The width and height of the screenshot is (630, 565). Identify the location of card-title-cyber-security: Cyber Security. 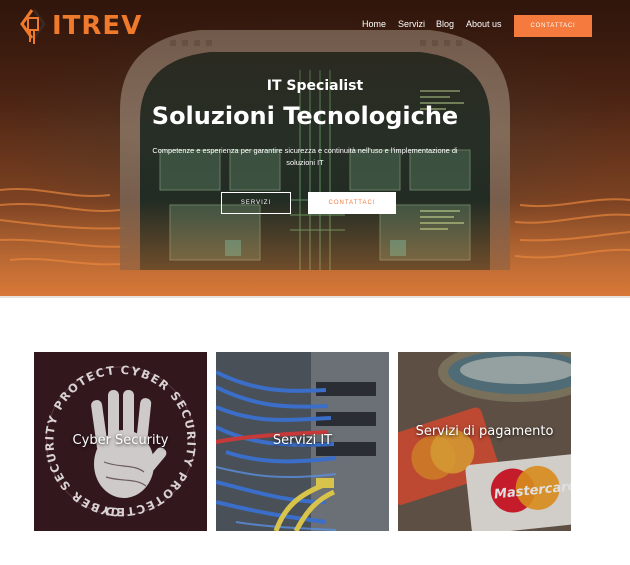
(120, 440).